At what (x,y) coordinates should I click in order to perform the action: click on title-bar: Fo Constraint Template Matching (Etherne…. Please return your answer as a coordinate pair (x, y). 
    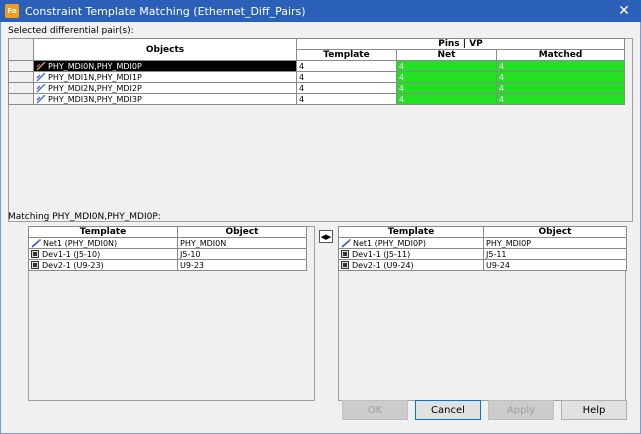
    Looking at the image, I should click on (320, 11).